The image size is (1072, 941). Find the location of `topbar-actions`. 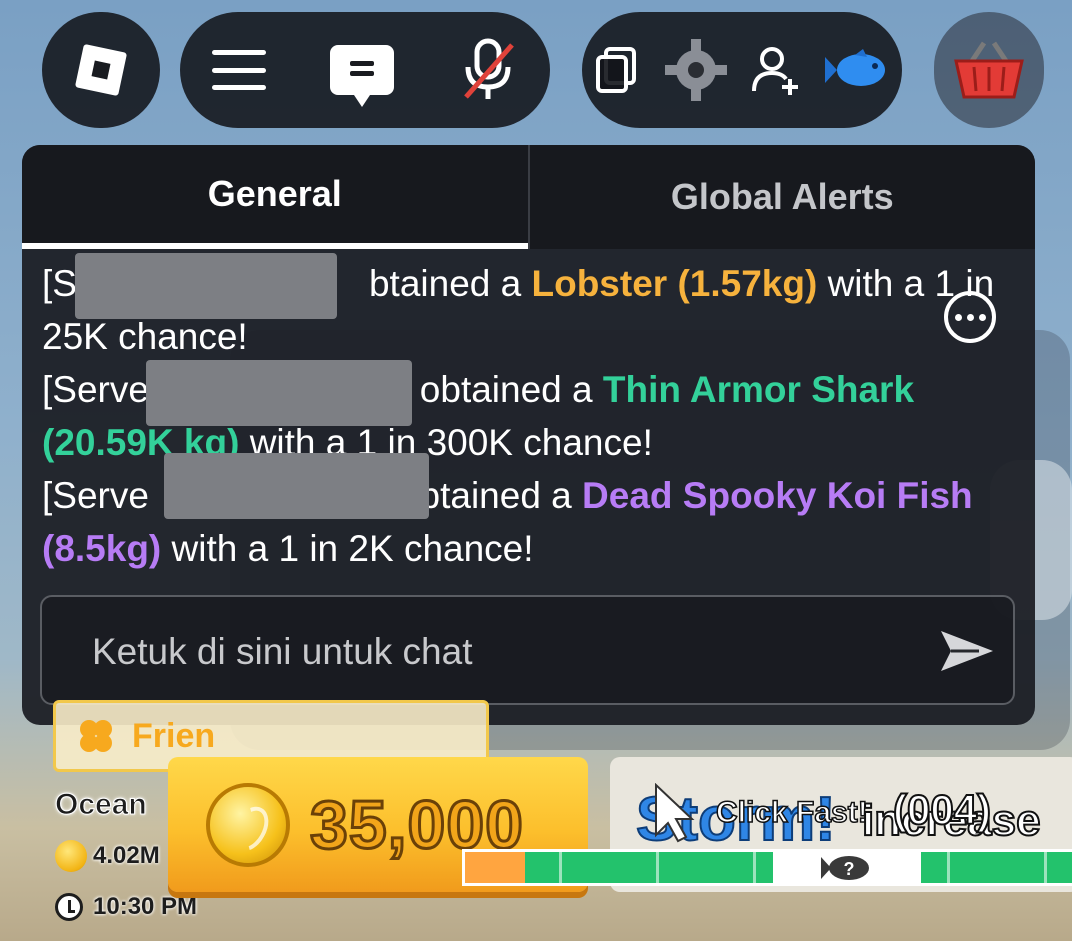

topbar-actions is located at coordinates (742, 70).